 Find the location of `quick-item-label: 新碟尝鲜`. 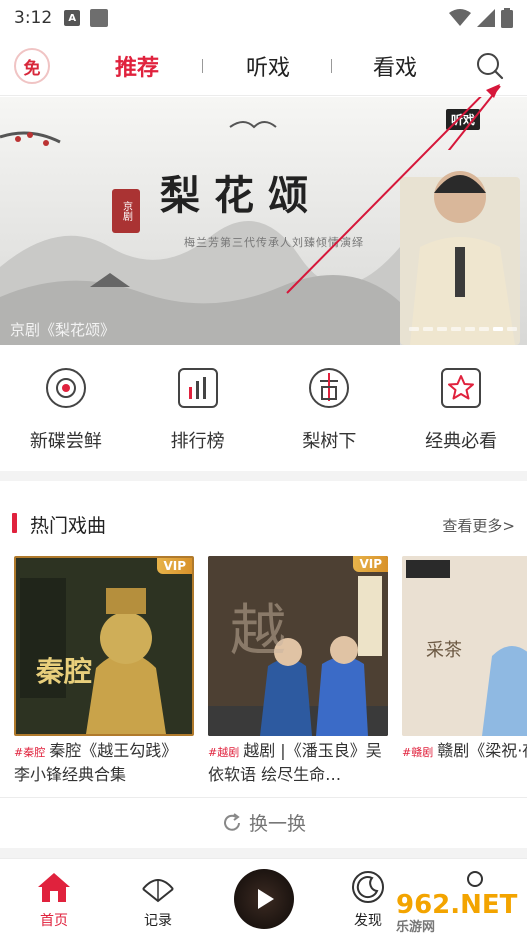

quick-item-label: 新碟尝鲜 is located at coordinates (65, 441).